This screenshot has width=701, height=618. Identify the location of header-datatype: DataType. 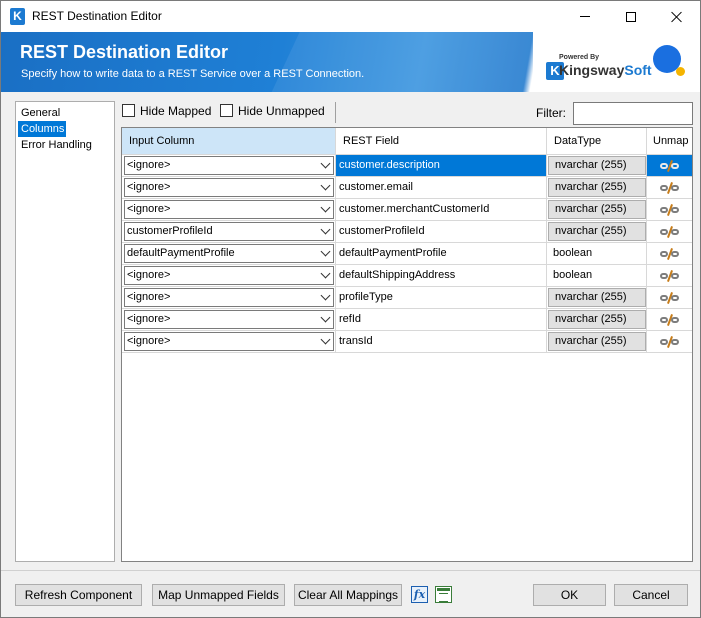
(597, 141).